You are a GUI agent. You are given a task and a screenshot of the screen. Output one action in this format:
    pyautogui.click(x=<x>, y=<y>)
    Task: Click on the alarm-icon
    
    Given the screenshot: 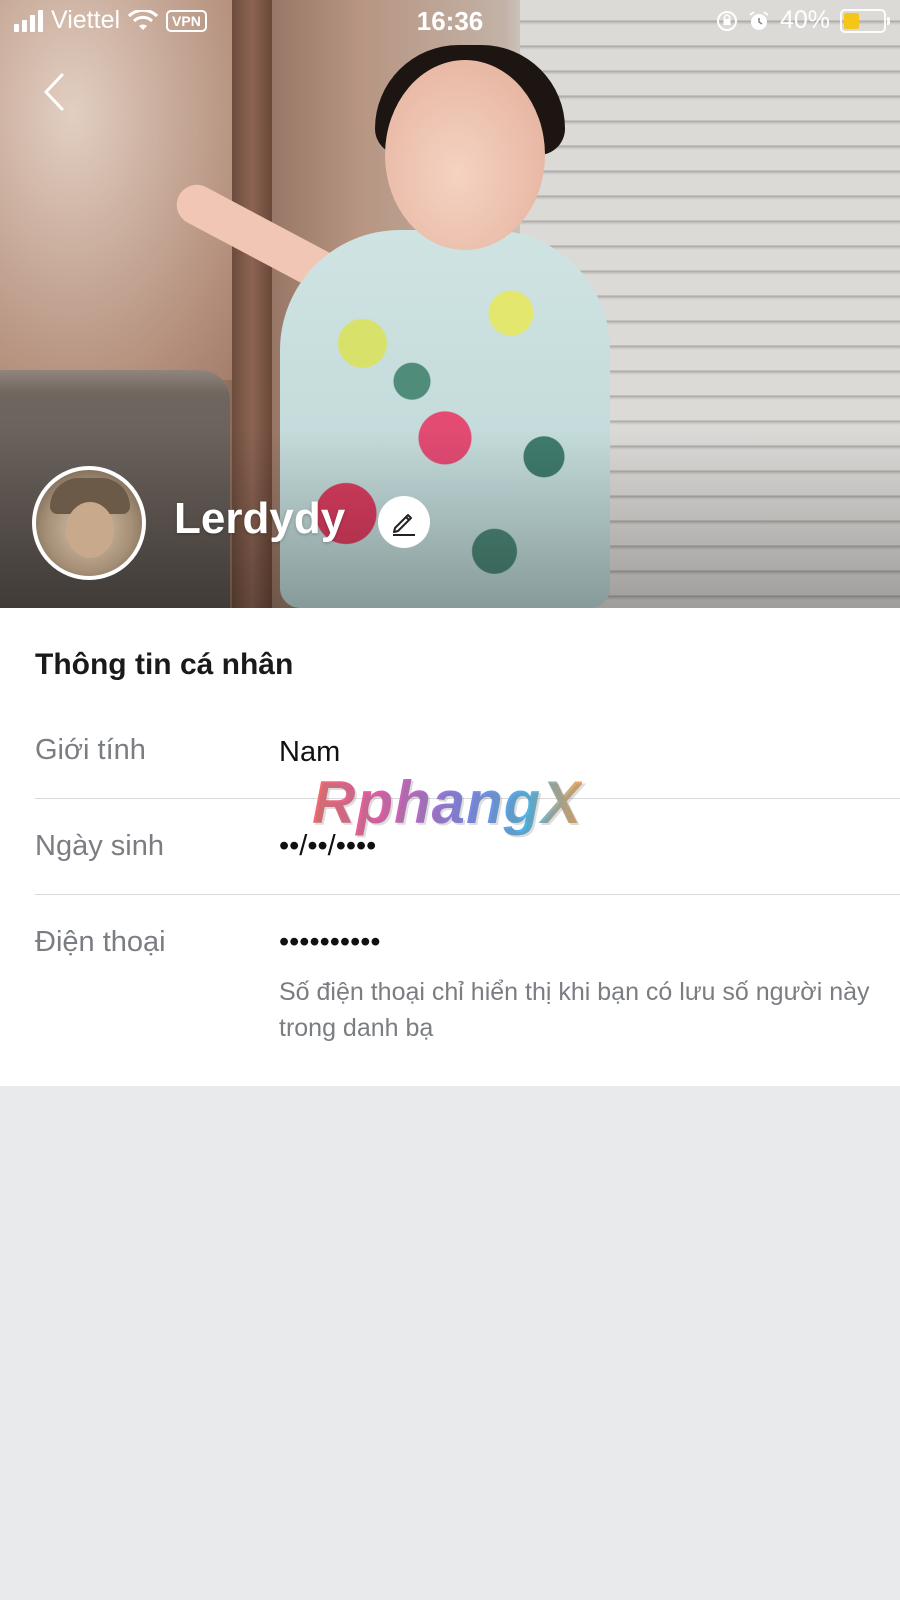 What is the action you would take?
    pyautogui.click(x=759, y=20)
    